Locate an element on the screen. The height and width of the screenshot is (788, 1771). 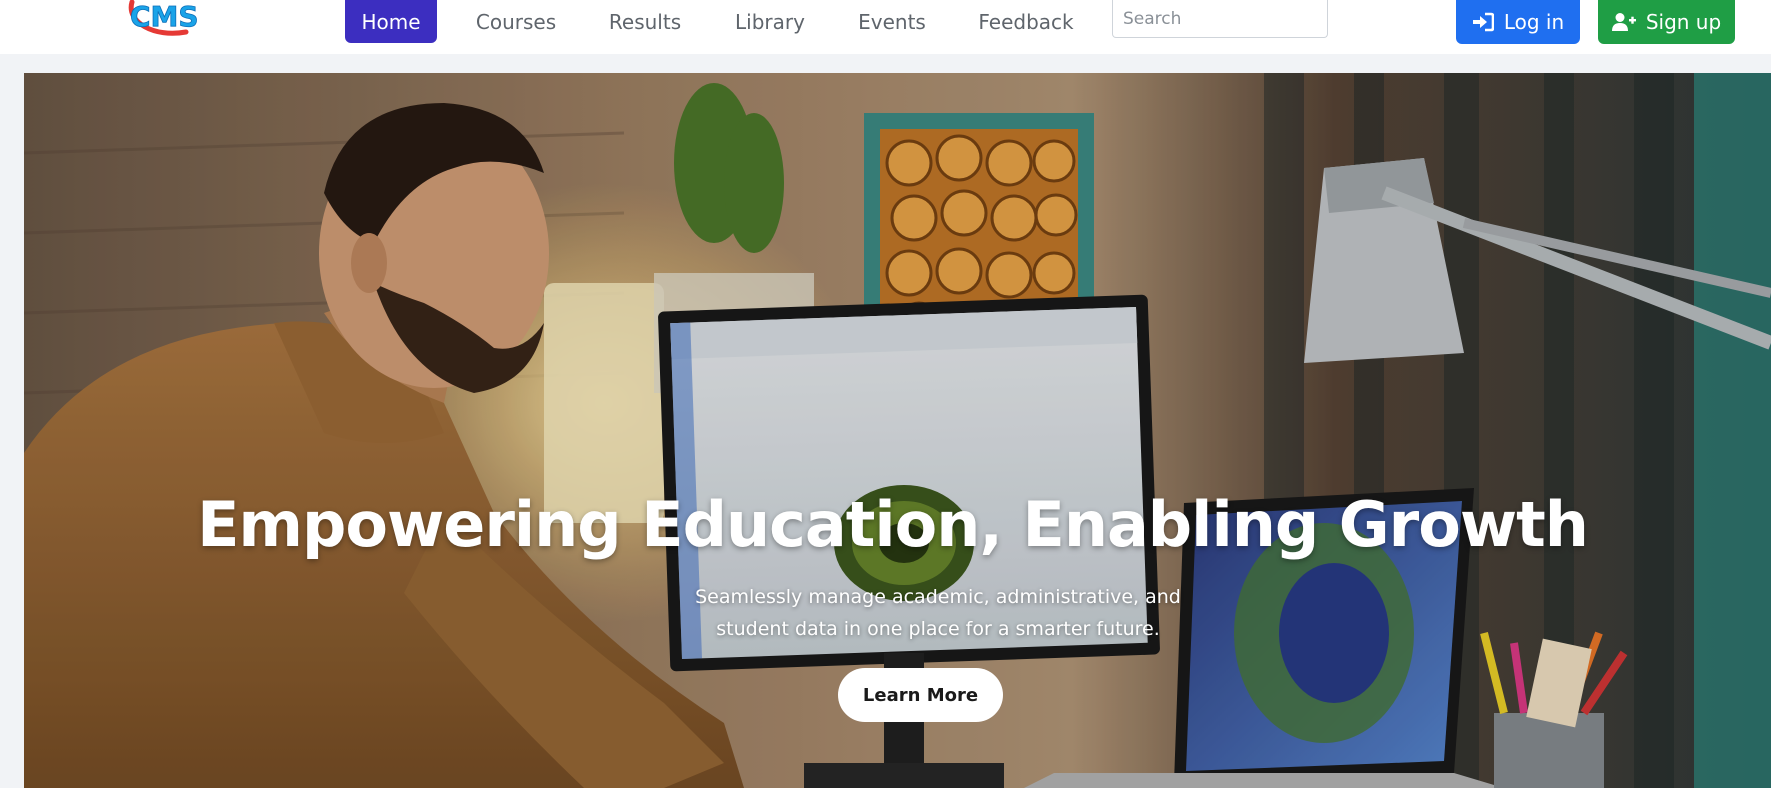
hero-title: Empowering Education, Enabling Growth is located at coordinates (893, 524).